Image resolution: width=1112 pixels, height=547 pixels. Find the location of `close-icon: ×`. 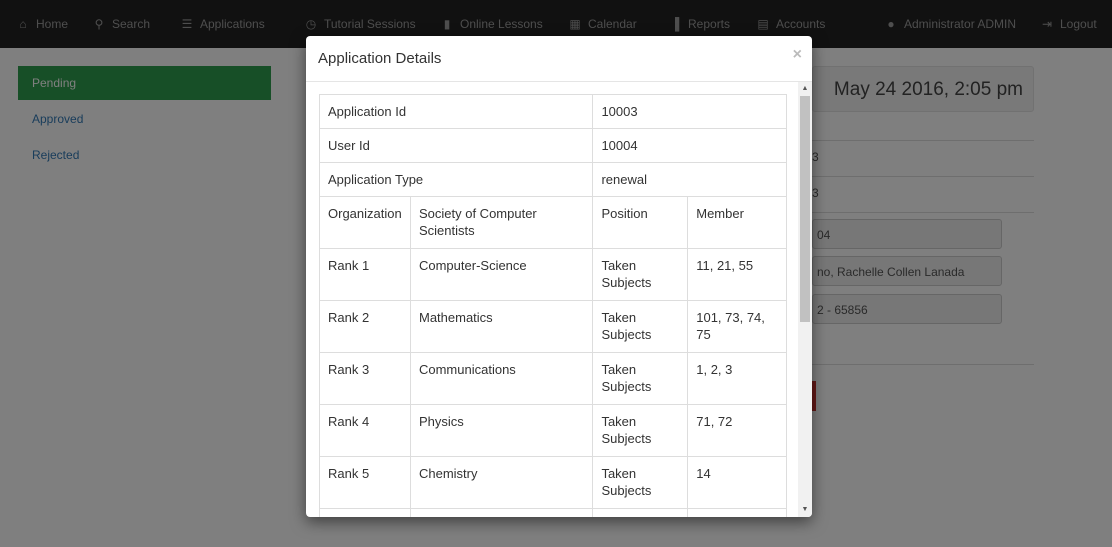

close-icon: × is located at coordinates (797, 55).